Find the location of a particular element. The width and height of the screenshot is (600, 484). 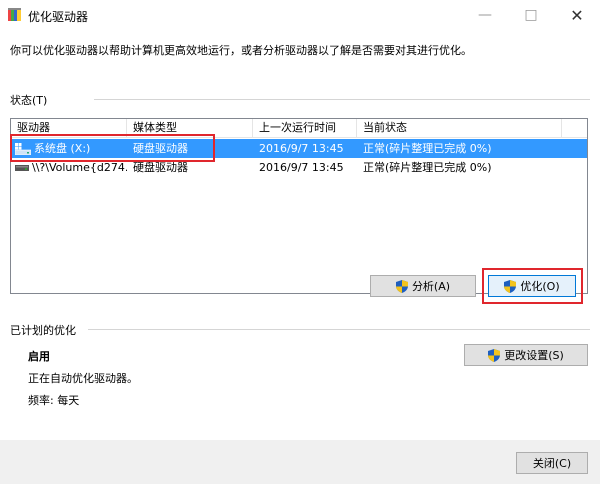

schedule-frequency: 频率: 每天 is located at coordinates (54, 400).